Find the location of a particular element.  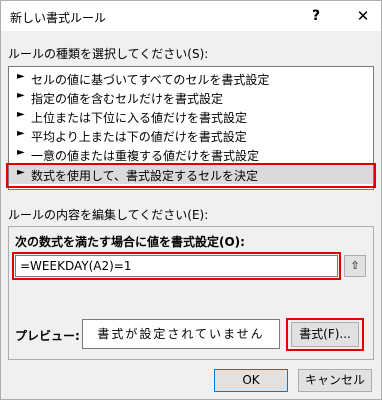

formula-input is located at coordinates (176, 266).